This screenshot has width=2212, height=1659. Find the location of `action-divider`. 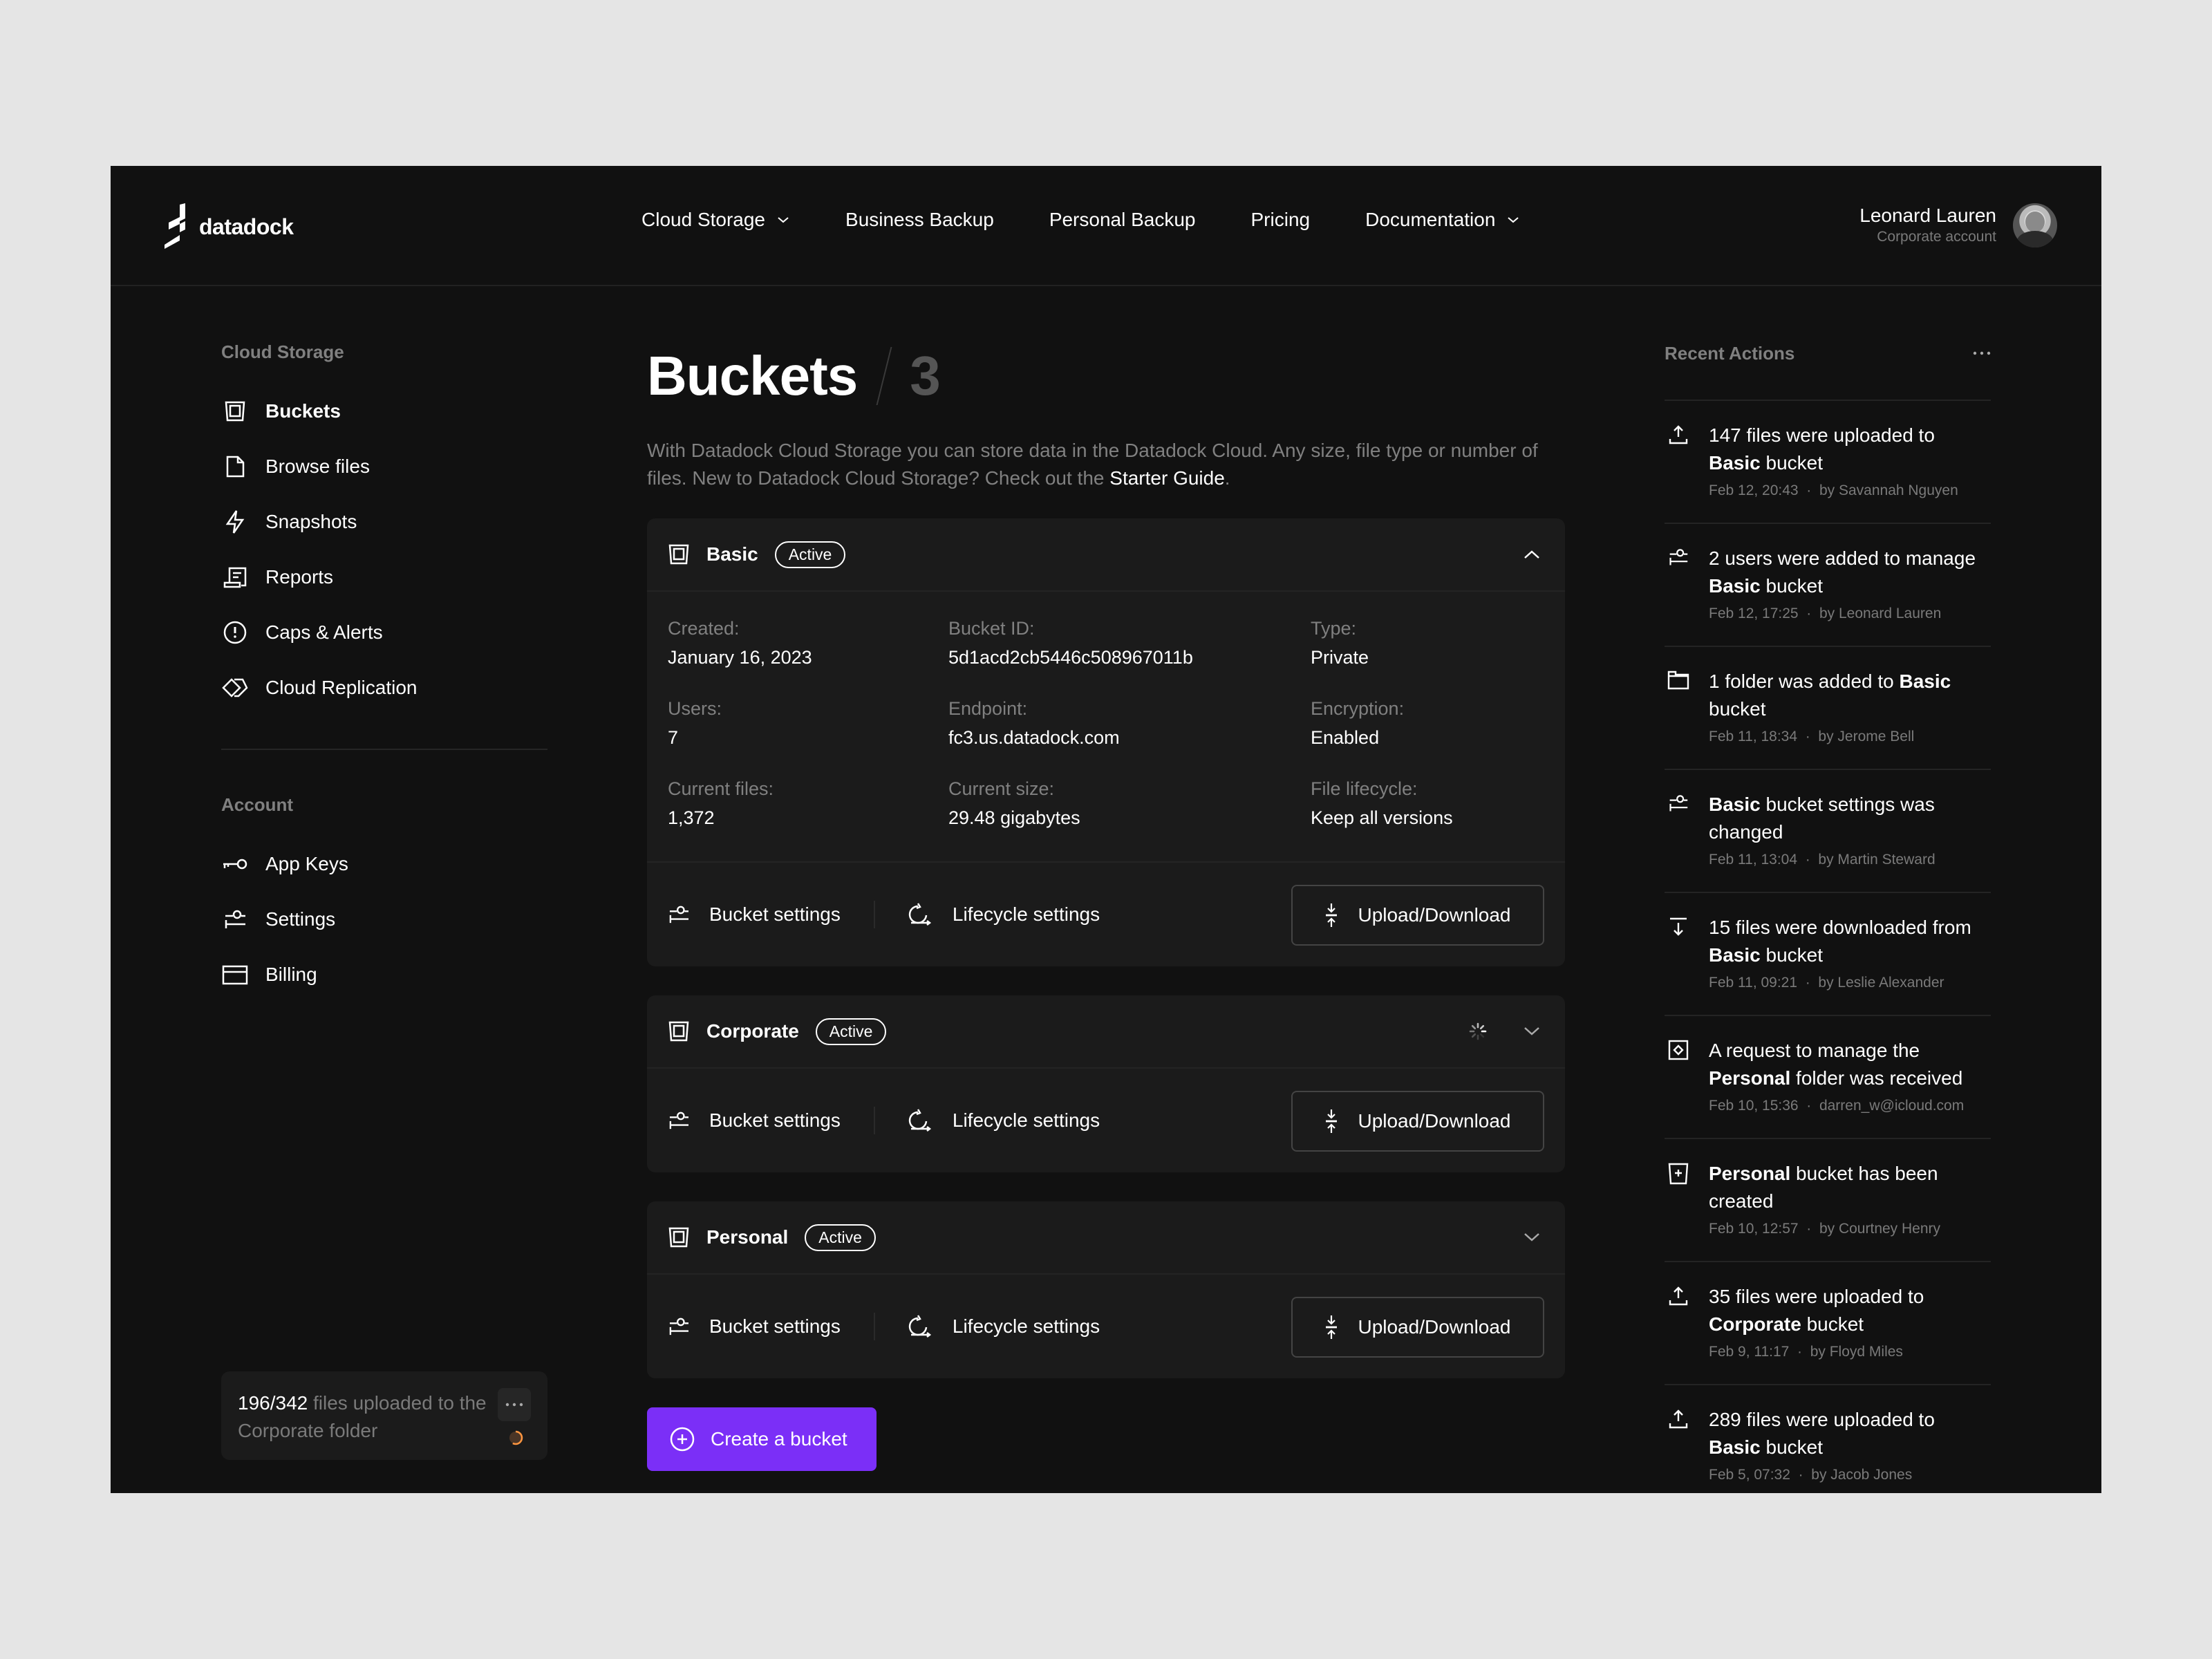

action-divider is located at coordinates (874, 915).